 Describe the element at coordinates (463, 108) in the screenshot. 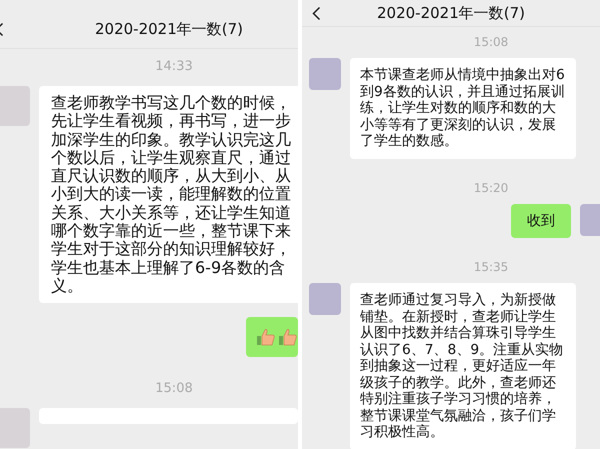

I see `message-text: 本节课查老师从情境中抽象出对6到9各数的认识，并且通过拓展训练，让学生对数的顺序和数的大小等等有了更深刻的认识，发展了学生的数感。` at that location.